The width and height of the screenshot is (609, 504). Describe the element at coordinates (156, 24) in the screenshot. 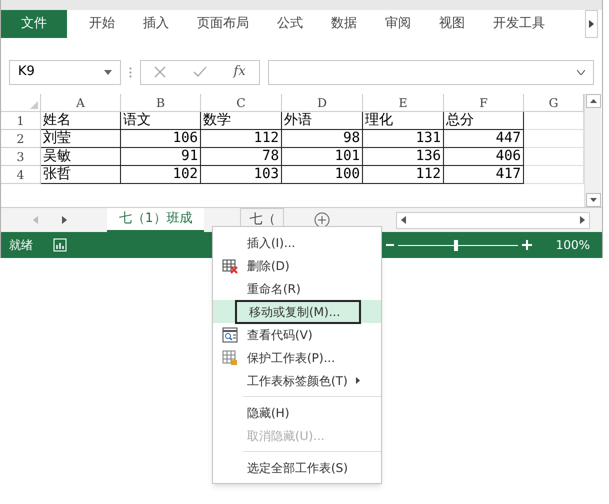

I see `ribbon-tab: 插入` at that location.